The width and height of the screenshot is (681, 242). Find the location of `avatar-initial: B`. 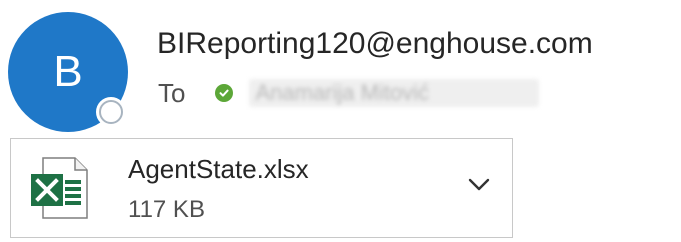

avatar-initial: B is located at coordinates (68, 71).